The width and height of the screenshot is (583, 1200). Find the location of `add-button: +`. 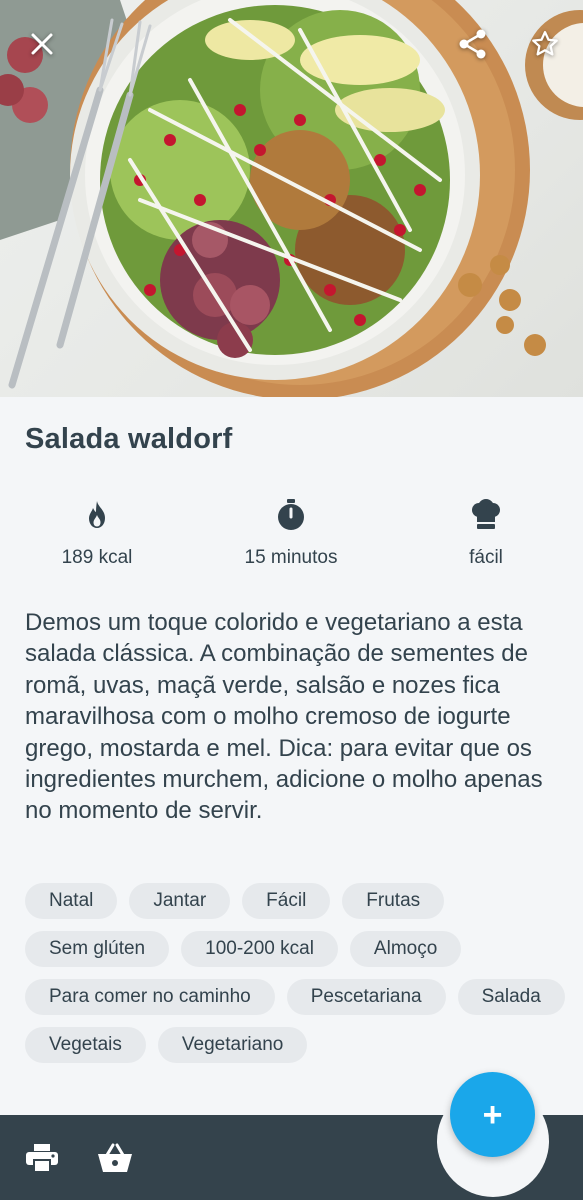

add-button: + is located at coordinates (492, 1114).